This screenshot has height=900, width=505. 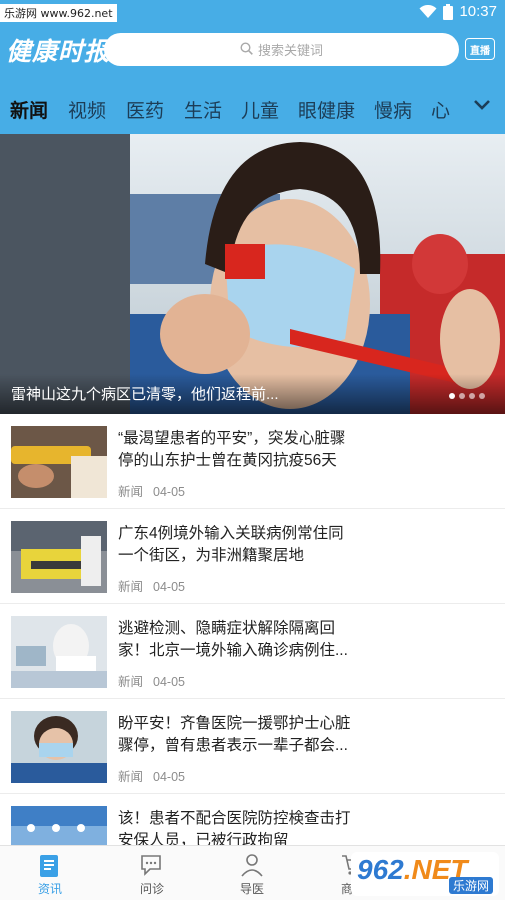 I want to click on tab-video: 视频, so click(x=87, y=109).